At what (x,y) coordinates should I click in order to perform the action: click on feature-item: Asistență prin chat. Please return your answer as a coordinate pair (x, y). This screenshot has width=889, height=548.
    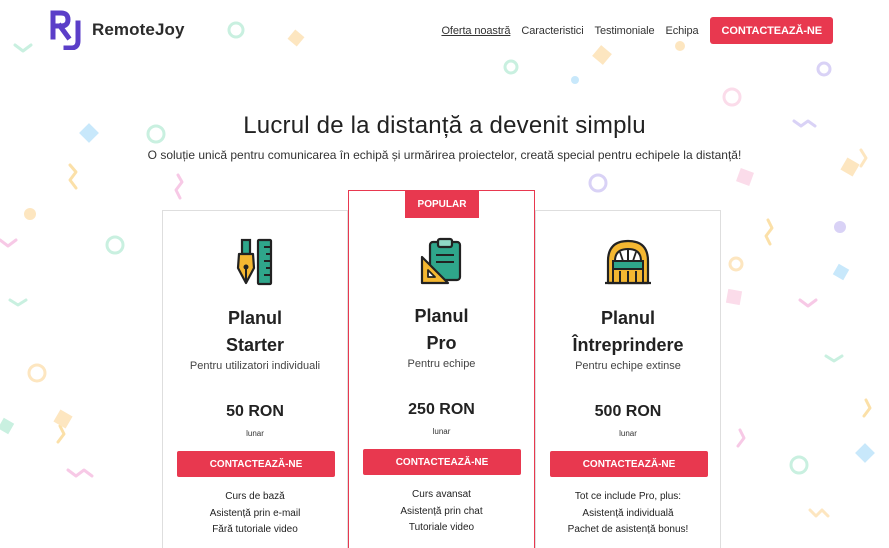
    Looking at the image, I should click on (441, 511).